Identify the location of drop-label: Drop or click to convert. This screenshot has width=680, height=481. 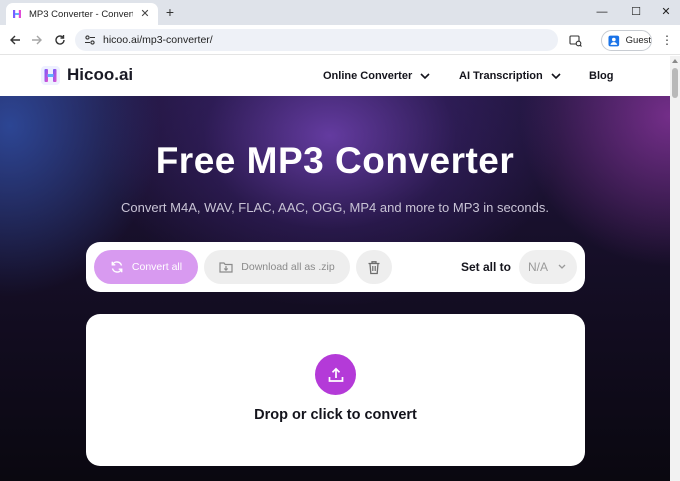
(335, 415).